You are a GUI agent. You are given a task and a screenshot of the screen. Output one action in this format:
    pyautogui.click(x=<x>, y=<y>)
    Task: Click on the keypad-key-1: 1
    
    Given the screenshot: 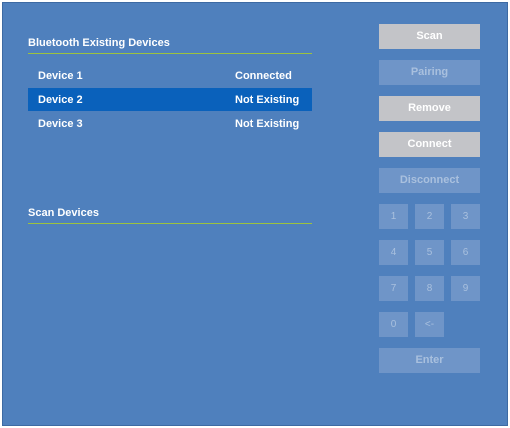 What is the action you would take?
    pyautogui.click(x=393, y=216)
    